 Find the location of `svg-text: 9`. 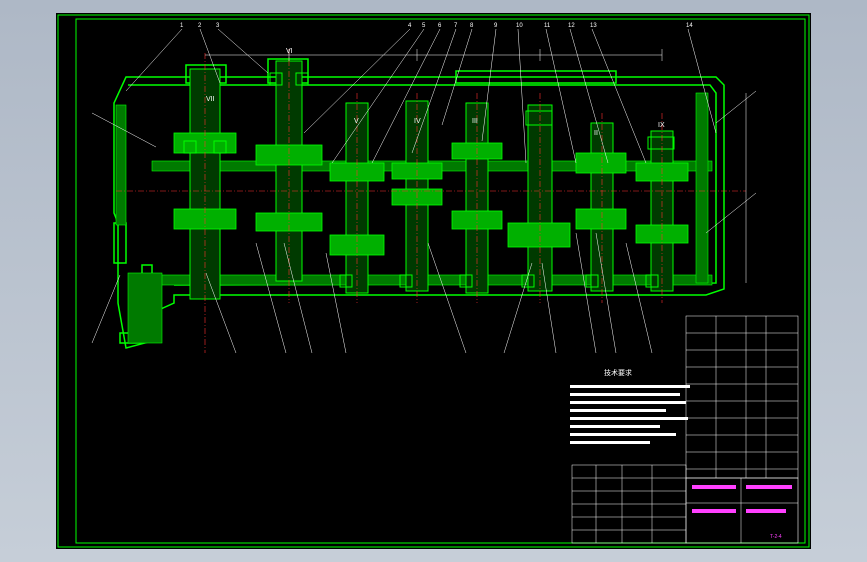

svg-text: 9 is located at coordinates (496, 26).